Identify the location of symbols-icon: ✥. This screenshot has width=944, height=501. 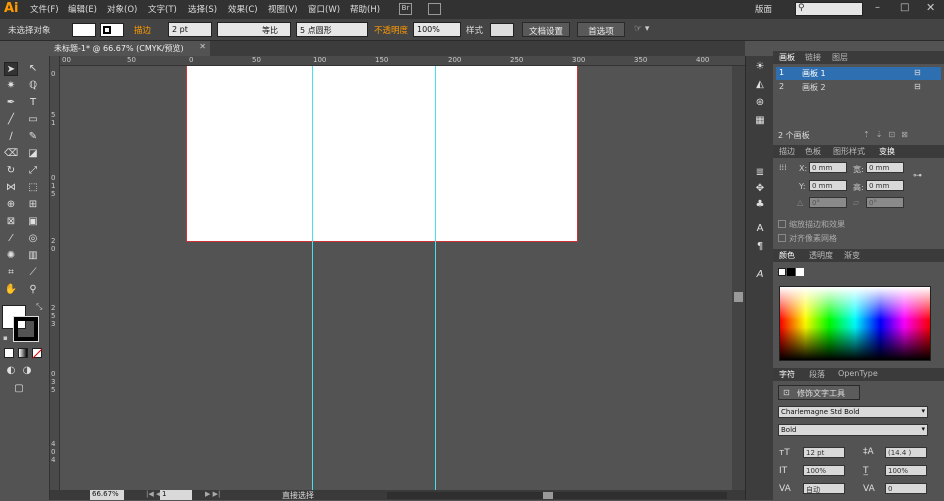
(760, 189).